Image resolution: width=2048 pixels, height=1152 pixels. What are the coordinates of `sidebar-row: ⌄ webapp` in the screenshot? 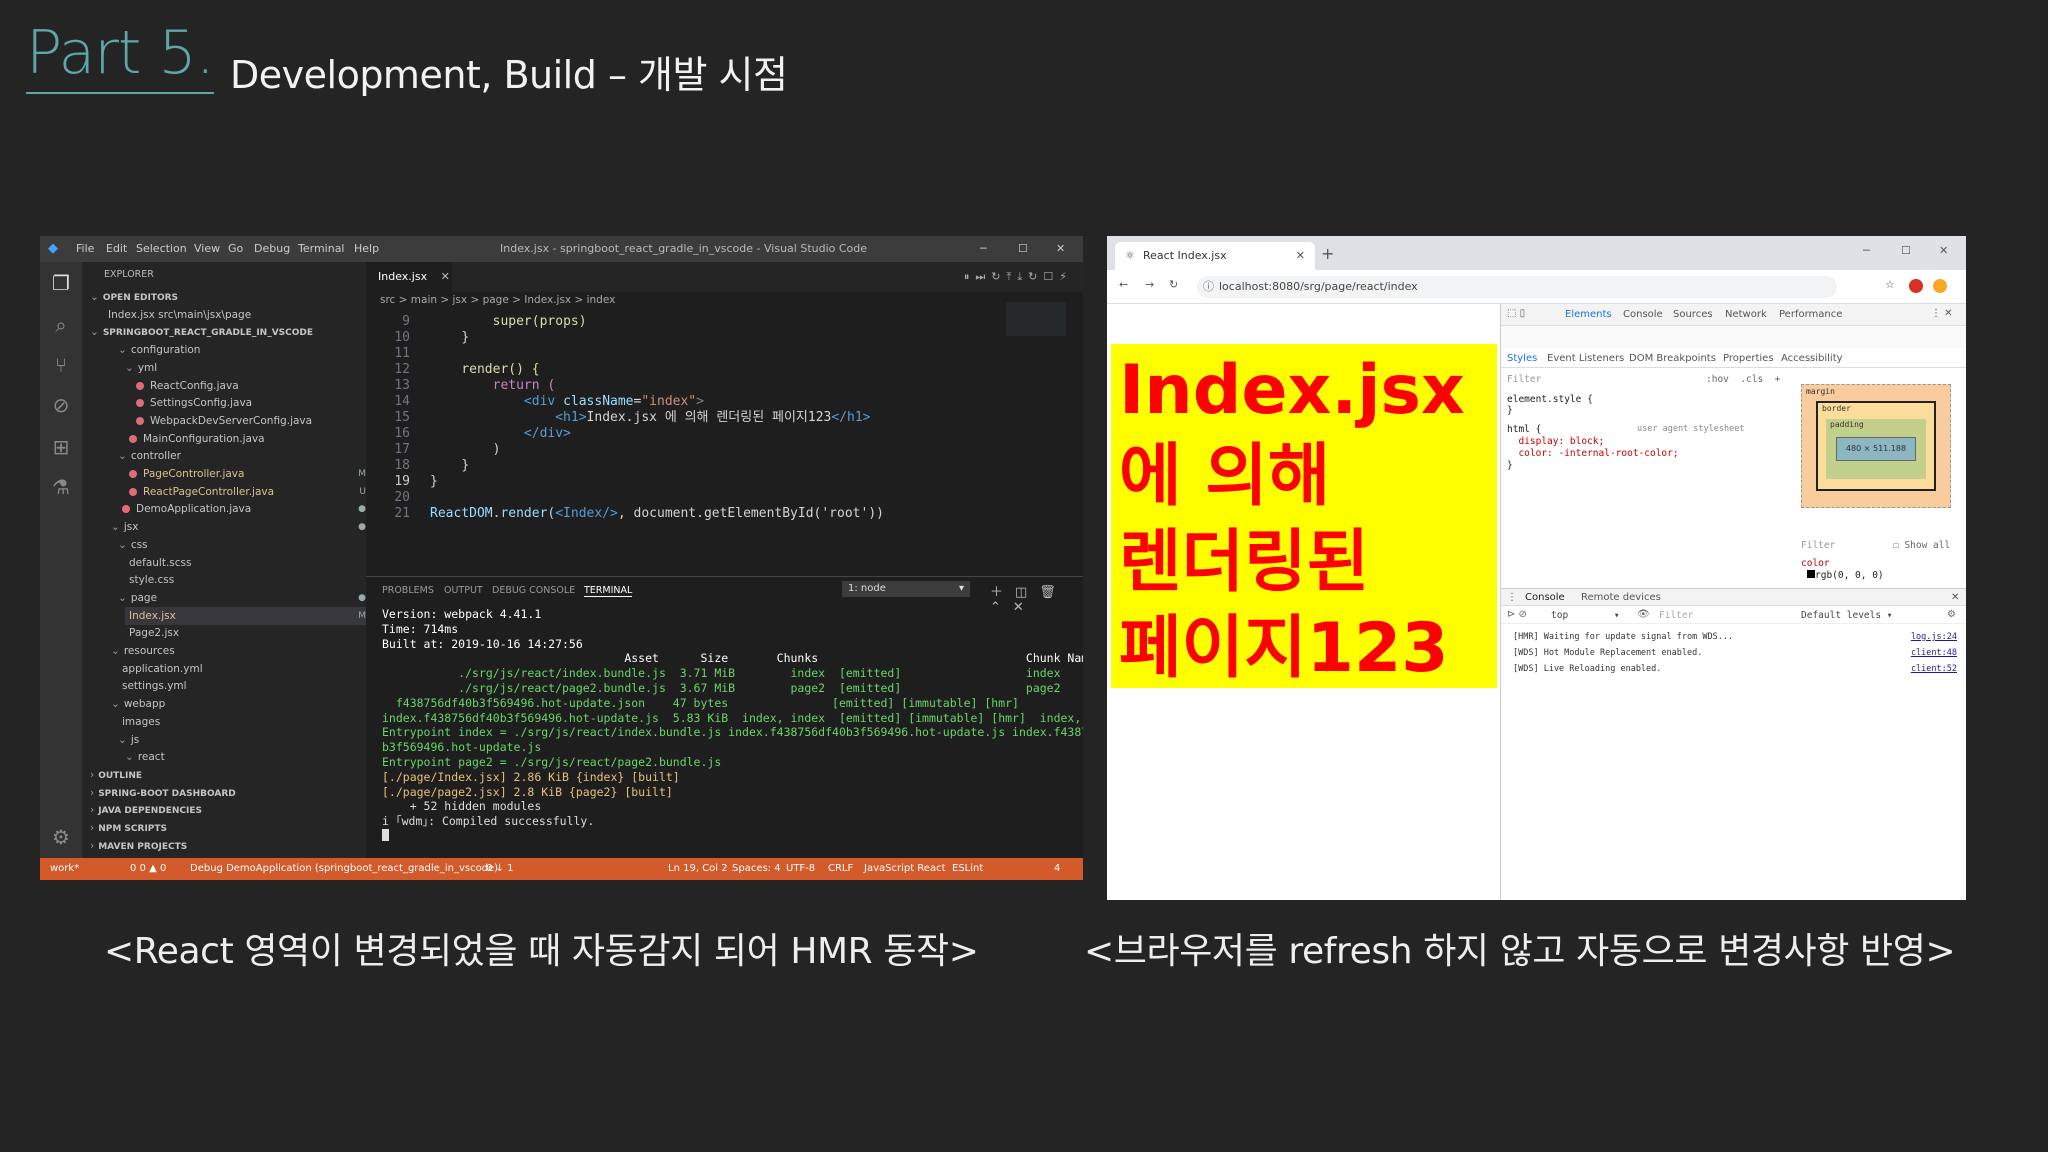 It's located at (238, 704).